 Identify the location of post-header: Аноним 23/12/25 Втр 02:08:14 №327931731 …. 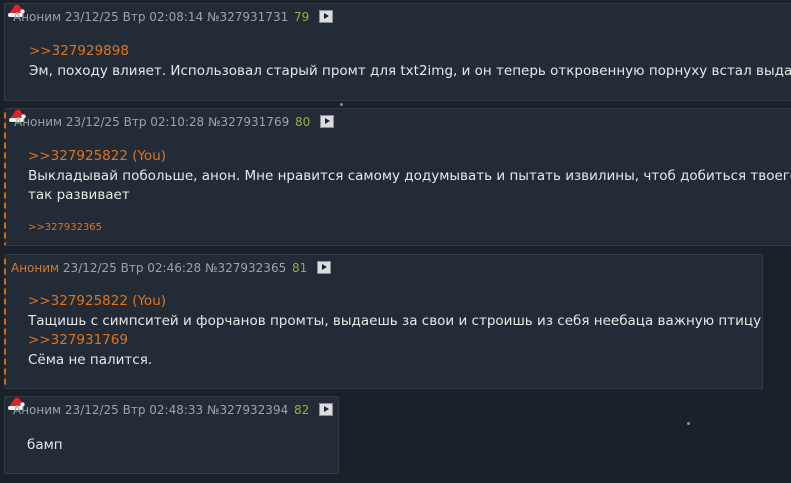
(173, 17).